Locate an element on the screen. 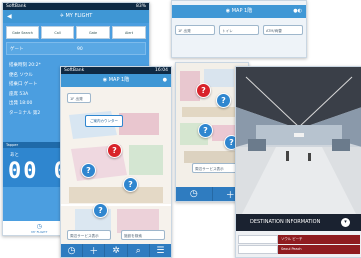  nav-map: ✲ is located at coordinates (116, 250).